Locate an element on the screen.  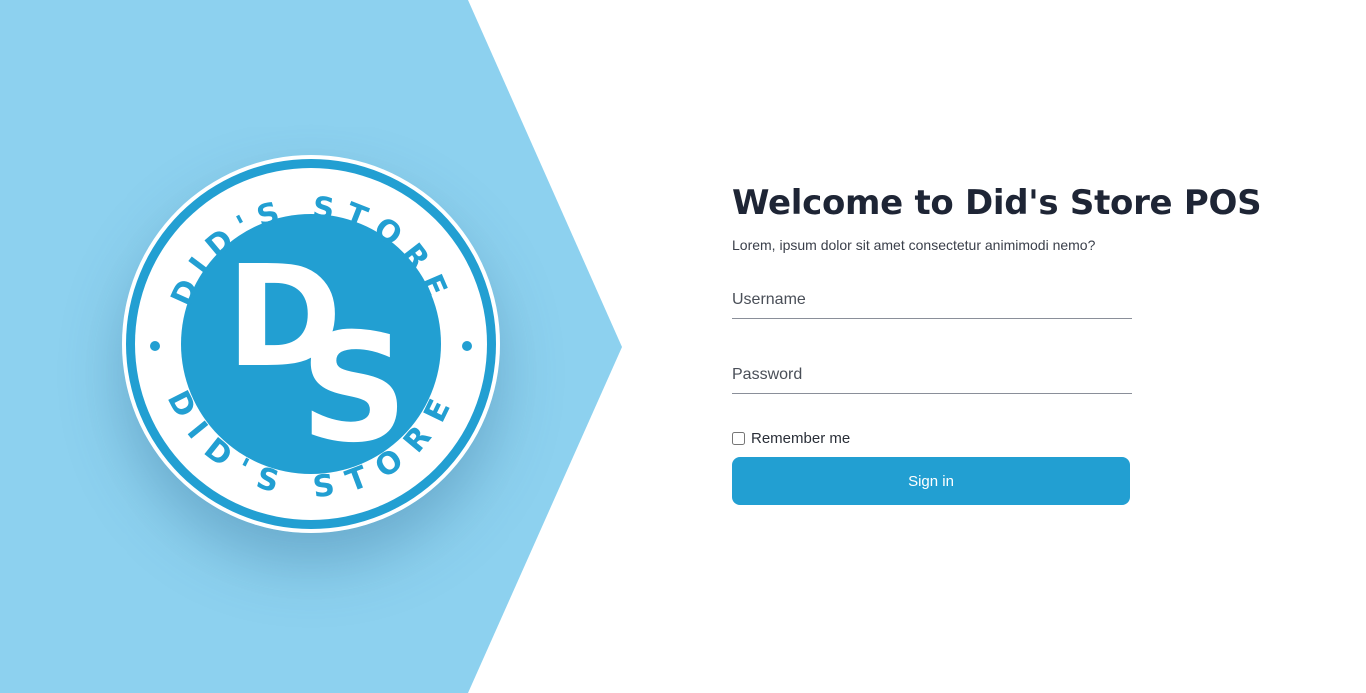
remember-me-row: Remember me is located at coordinates (982, 438).